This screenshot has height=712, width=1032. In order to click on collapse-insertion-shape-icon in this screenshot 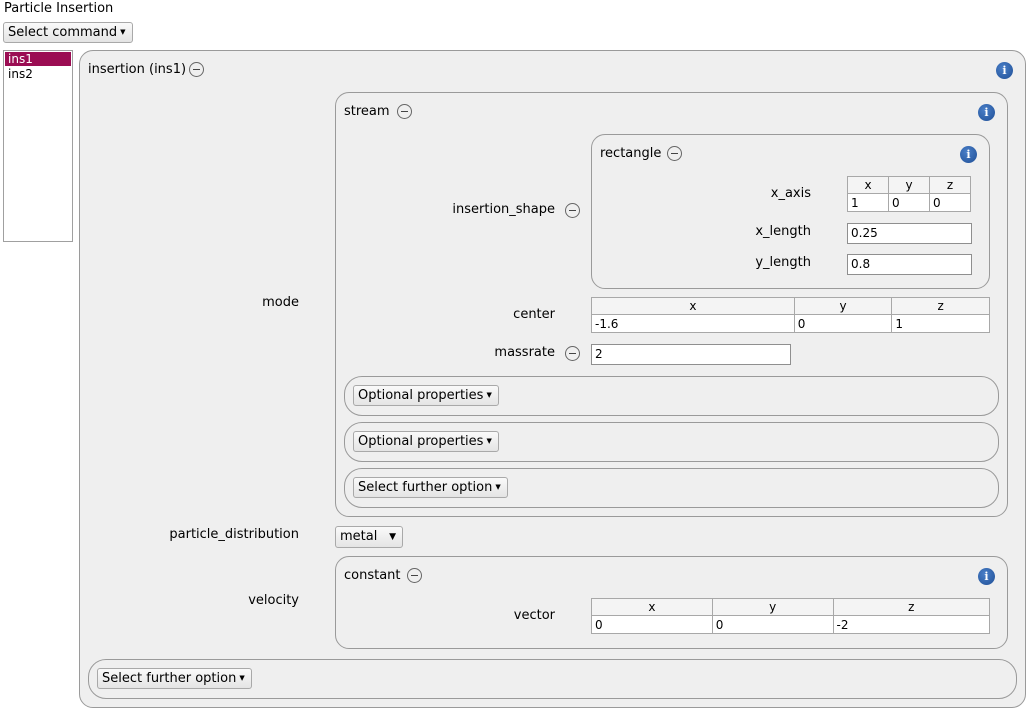, I will do `click(572, 210)`.